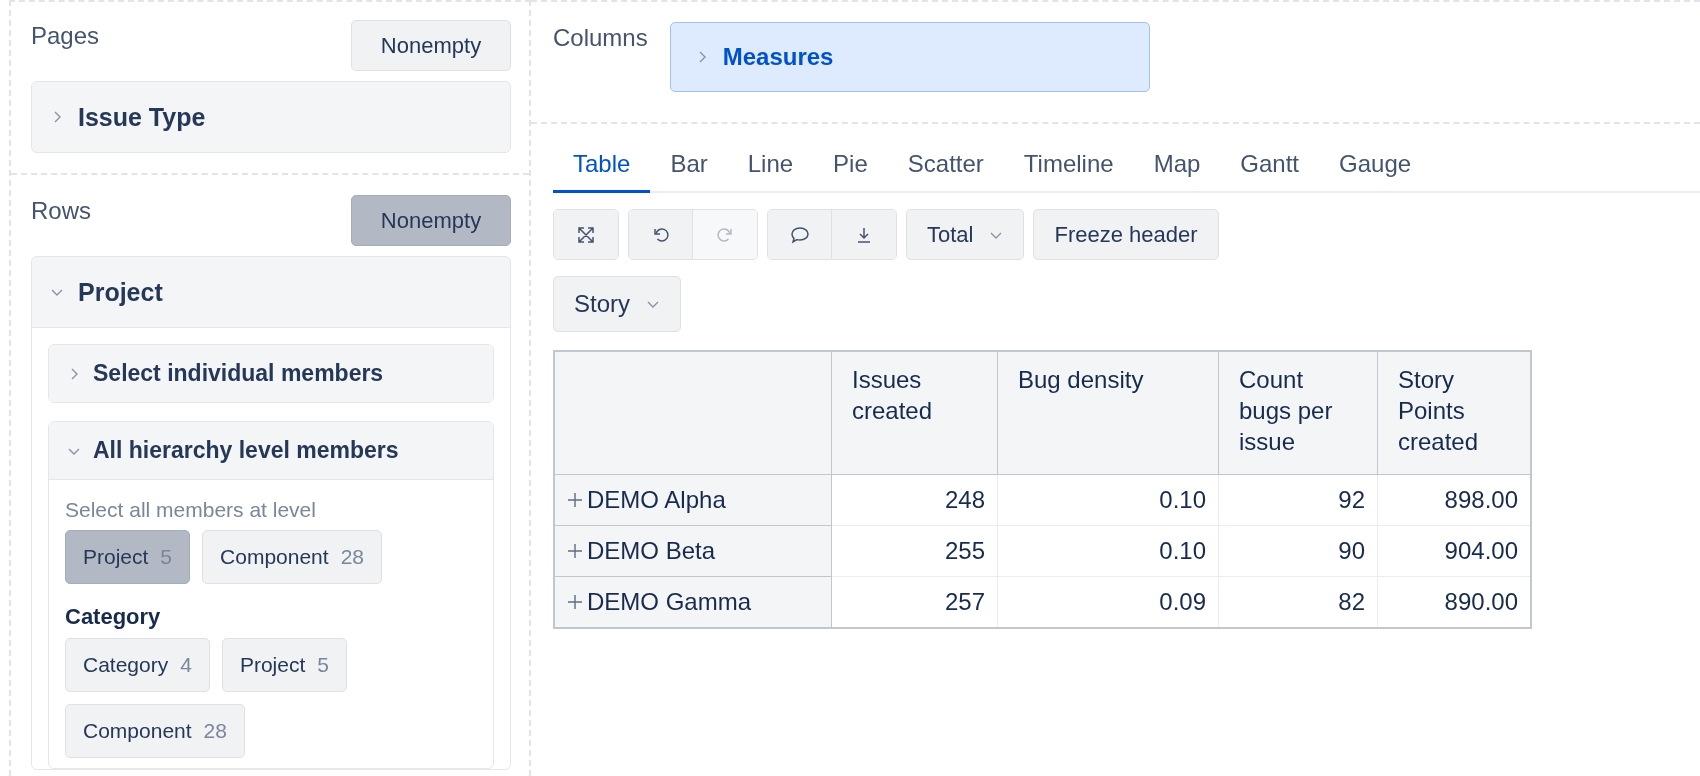 Image resolution: width=1700 pixels, height=776 pixels. I want to click on freeze-header-button: Freeze header, so click(1126, 234).